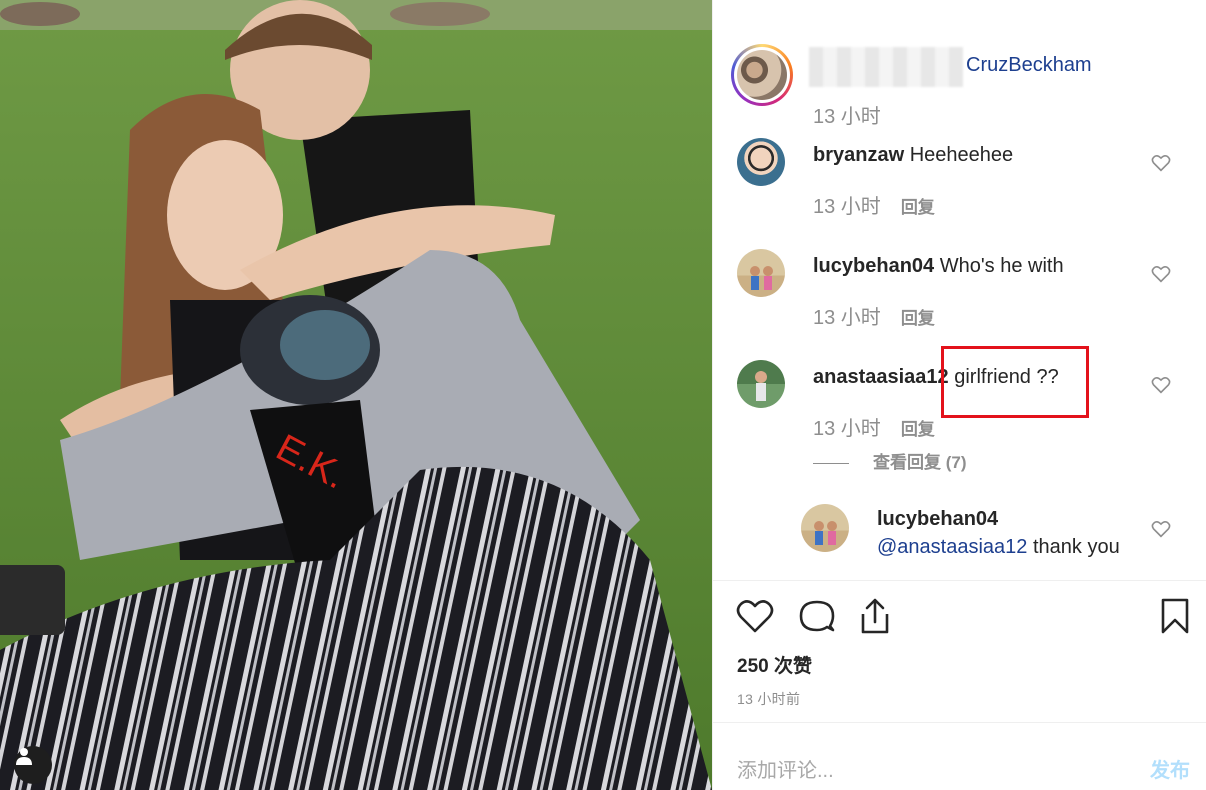 This screenshot has width=1206, height=790. Describe the element at coordinates (920, 462) in the screenshot. I see `view-replies-label: 查看回复 (7)` at that location.